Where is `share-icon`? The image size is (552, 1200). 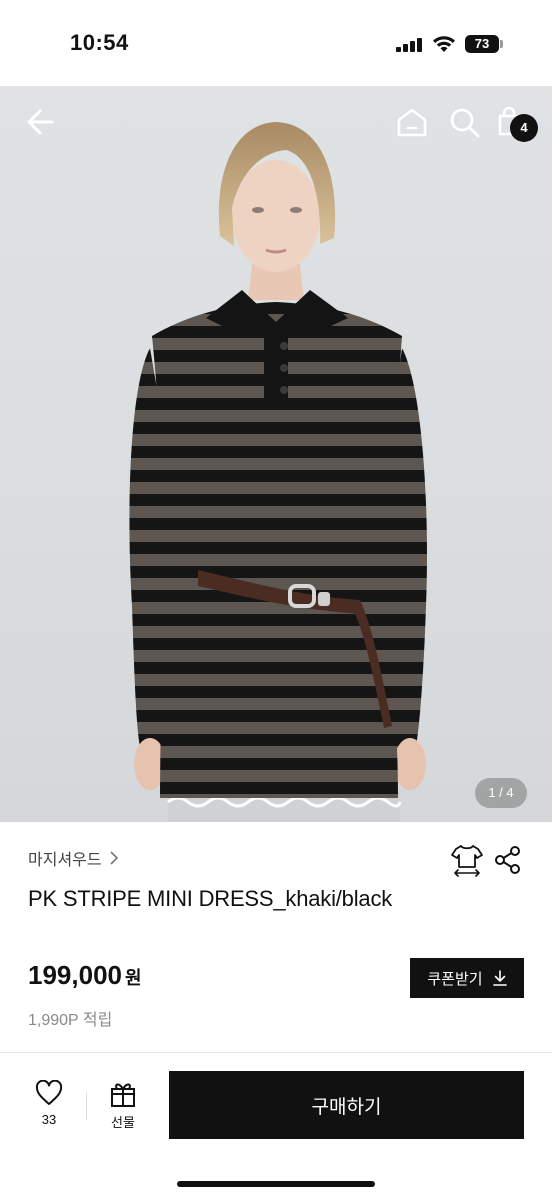
share-icon is located at coordinates (508, 860).